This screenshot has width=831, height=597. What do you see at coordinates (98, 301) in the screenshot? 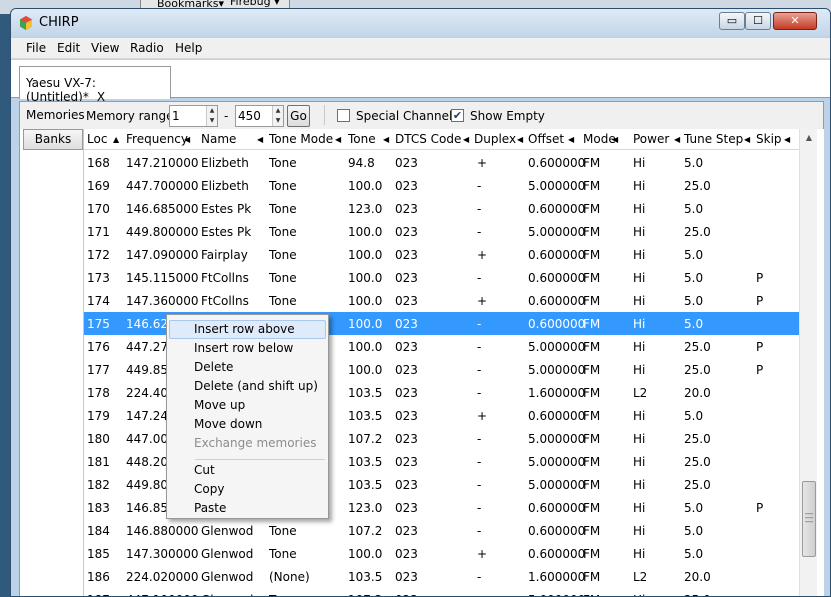
I see `cell-loc: 174` at bounding box center [98, 301].